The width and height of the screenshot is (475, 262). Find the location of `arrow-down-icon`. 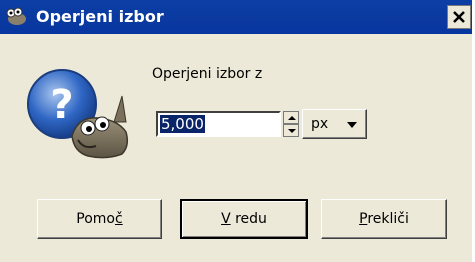

arrow-down-icon is located at coordinates (292, 131).